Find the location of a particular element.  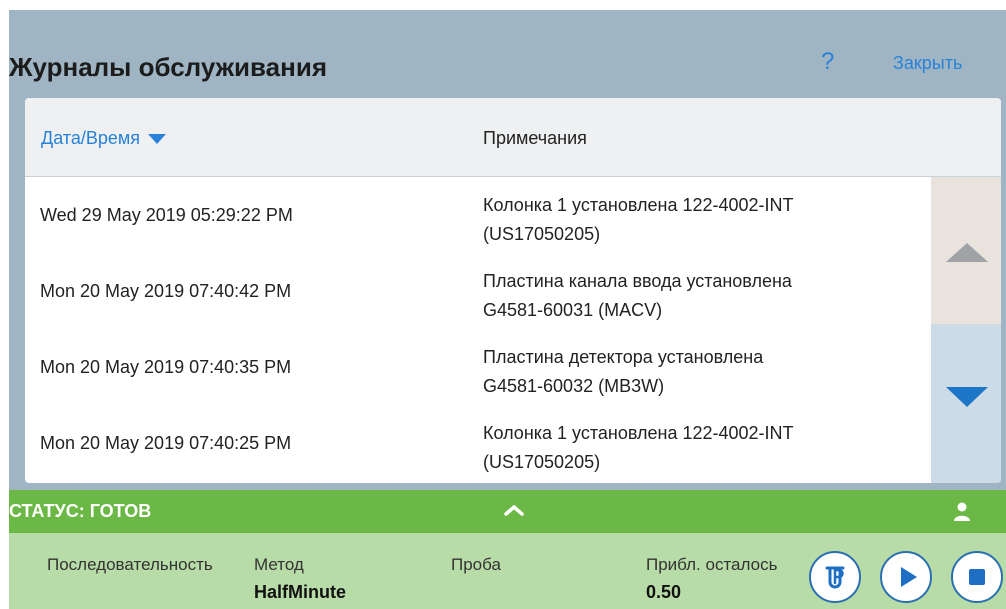

row-note-line2: G4581-60032 (MB3W) is located at coordinates (574, 386).